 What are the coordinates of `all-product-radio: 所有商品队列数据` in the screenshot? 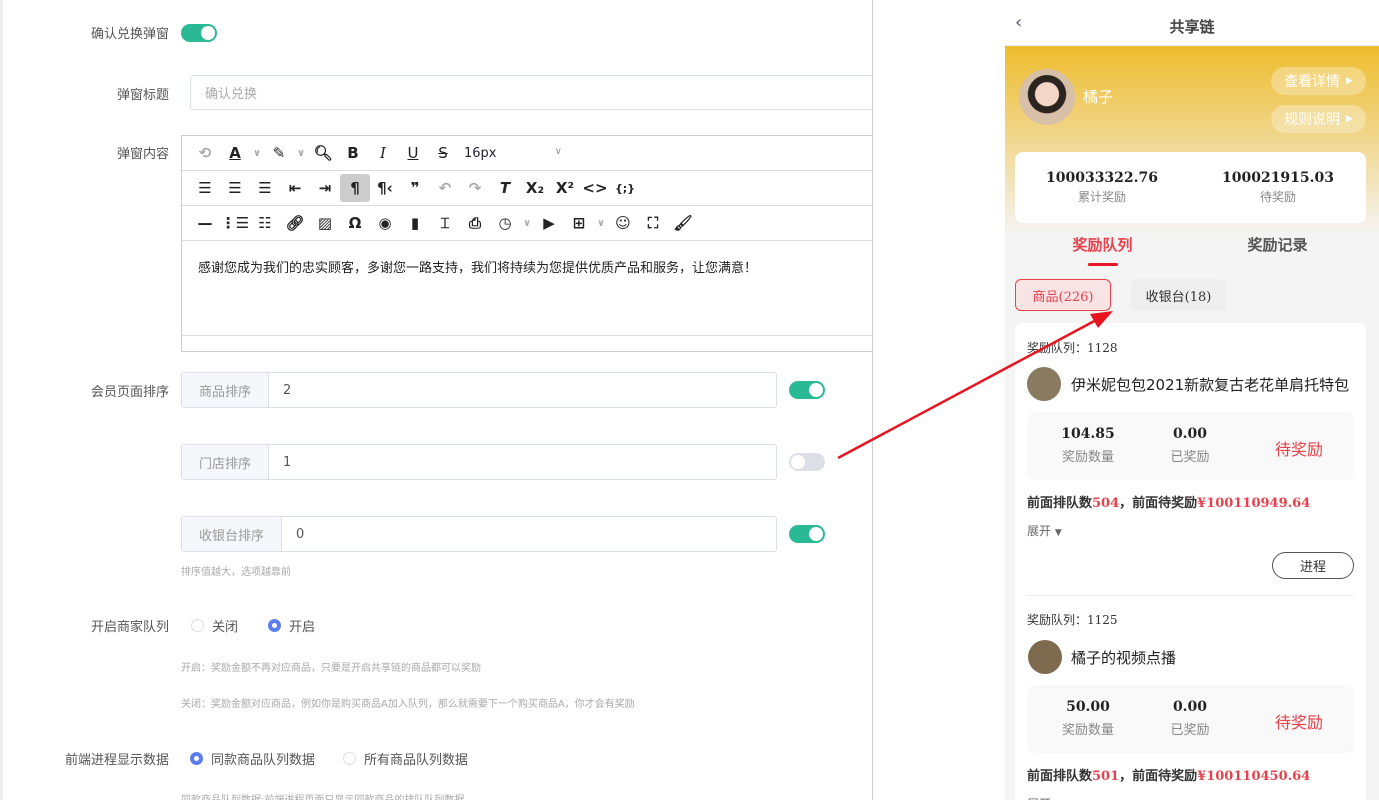 It's located at (405, 758).